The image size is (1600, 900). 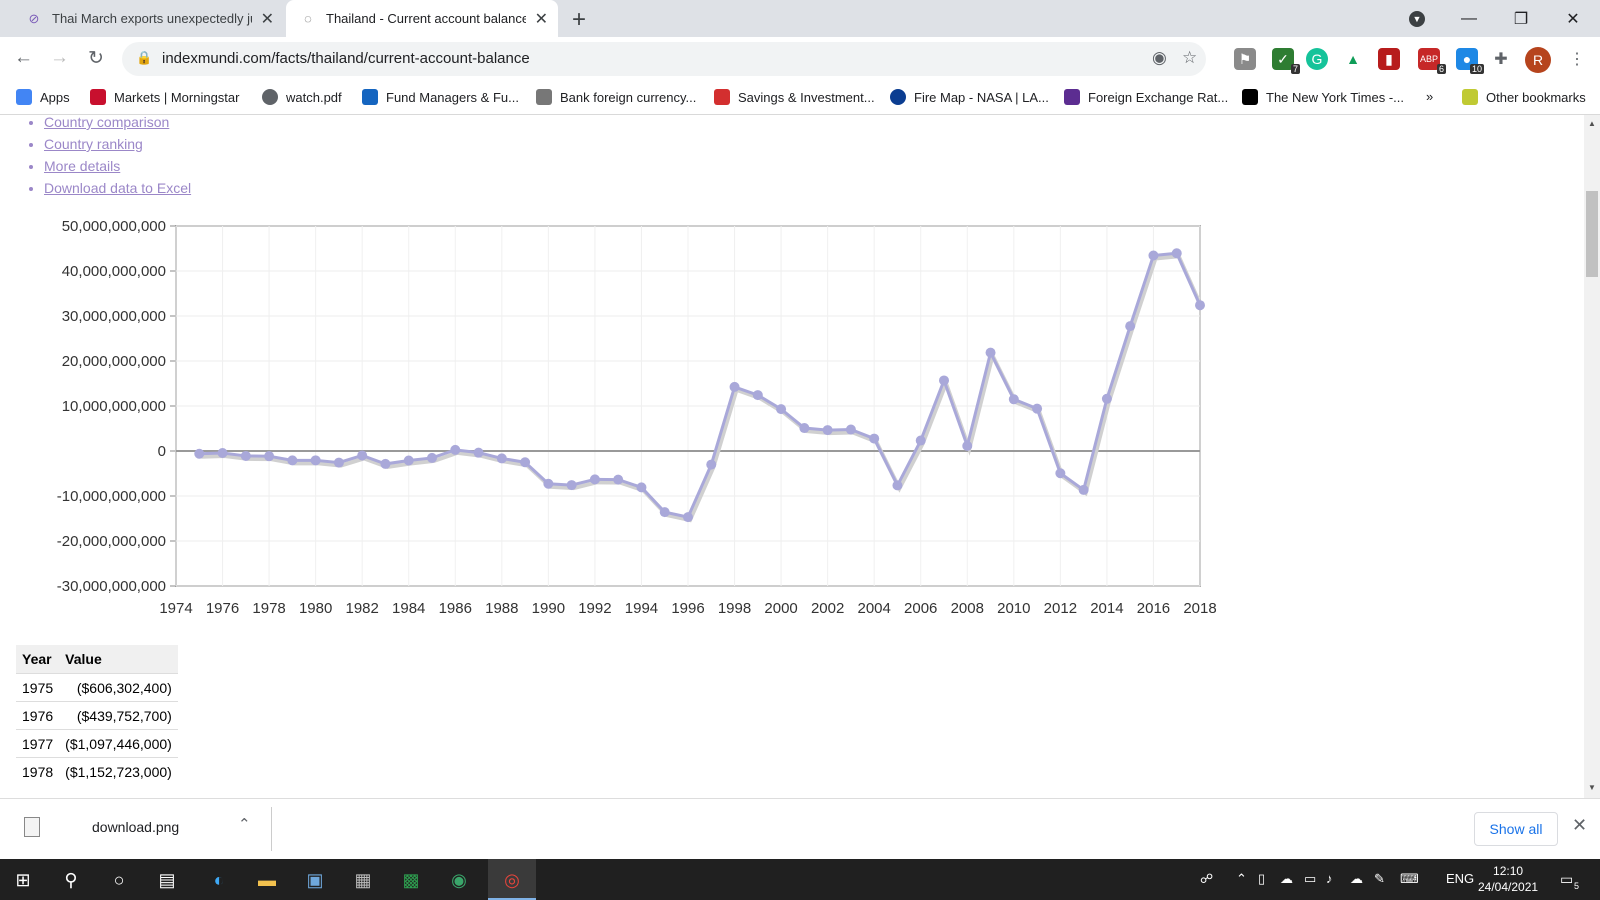 What do you see at coordinates (106, 122) in the screenshot?
I see `link-country-comparison: Country comparison` at bounding box center [106, 122].